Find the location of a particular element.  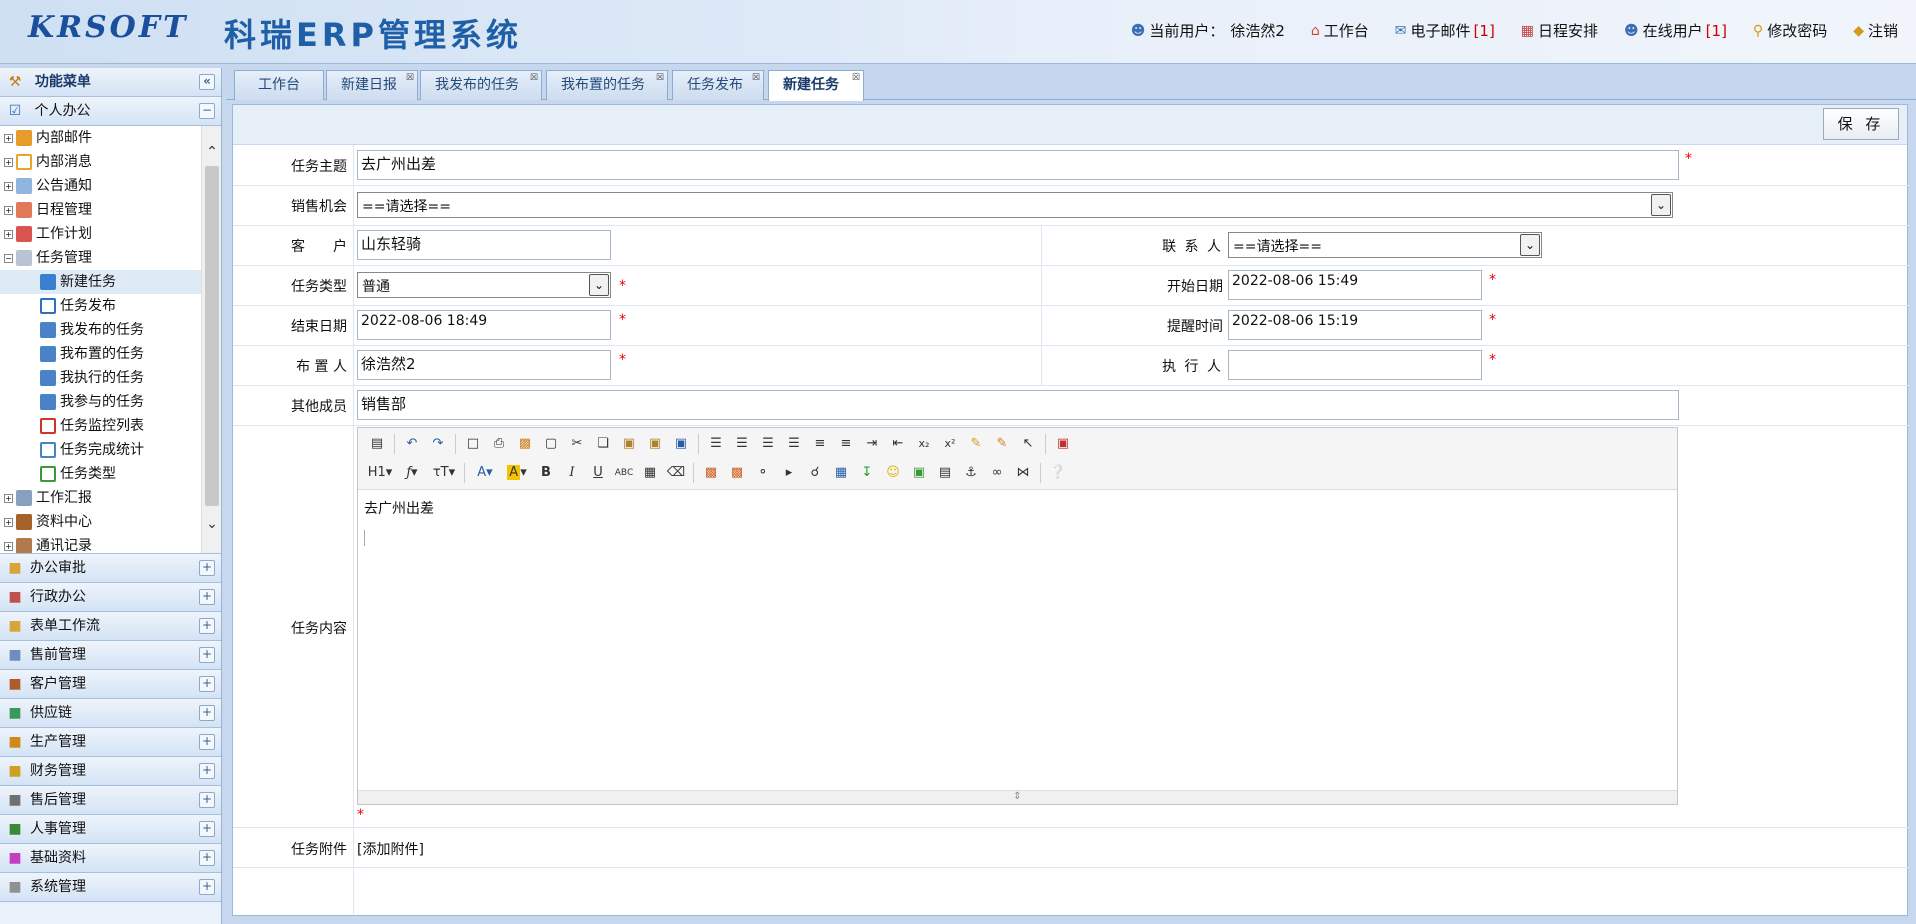

insert-multi-image-icon: ▩ is located at coordinates (737, 473).